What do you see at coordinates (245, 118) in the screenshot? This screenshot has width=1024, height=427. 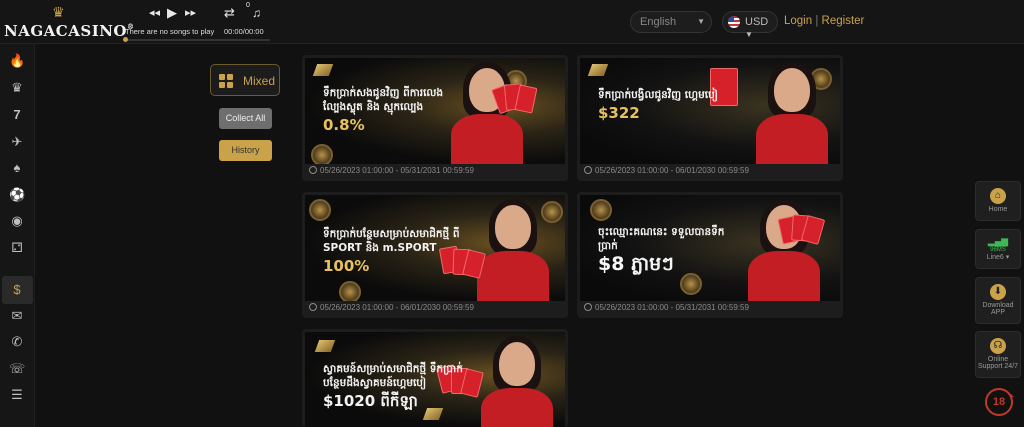 I see `collect-all-button: Collect All` at bounding box center [245, 118].